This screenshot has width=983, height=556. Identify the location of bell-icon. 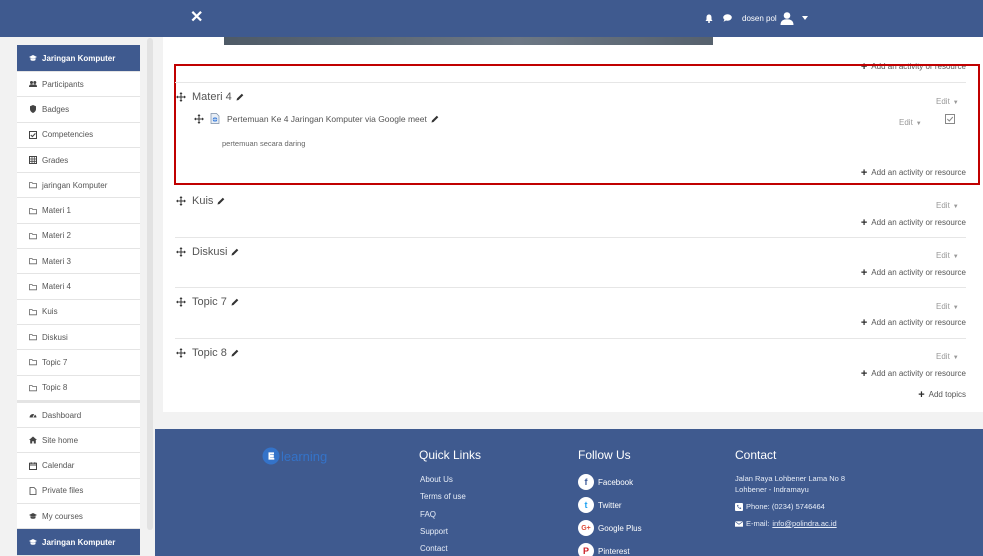
(709, 18).